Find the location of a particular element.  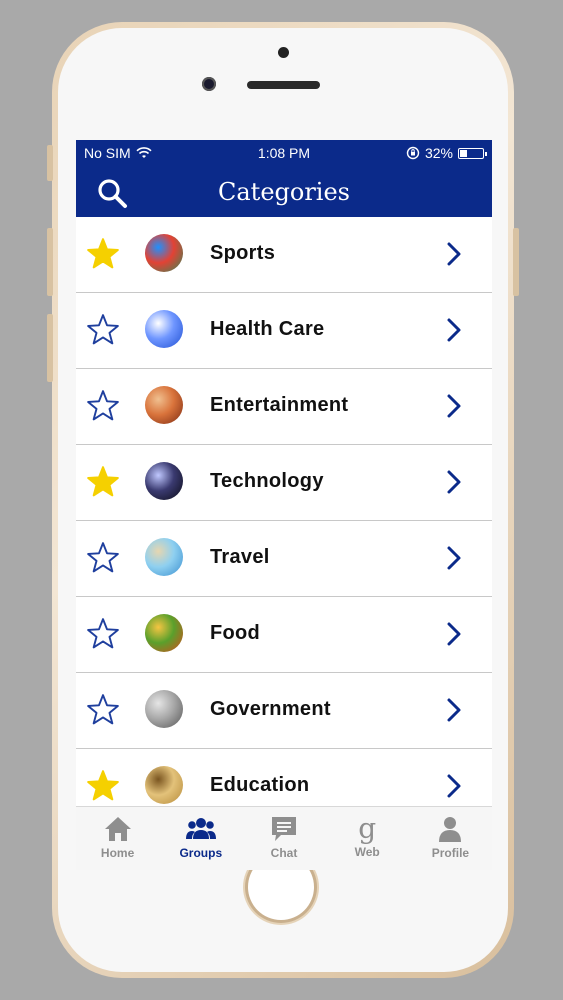

tab-bar: Home Groups Chat g Web Profile is located at coordinates (284, 838).